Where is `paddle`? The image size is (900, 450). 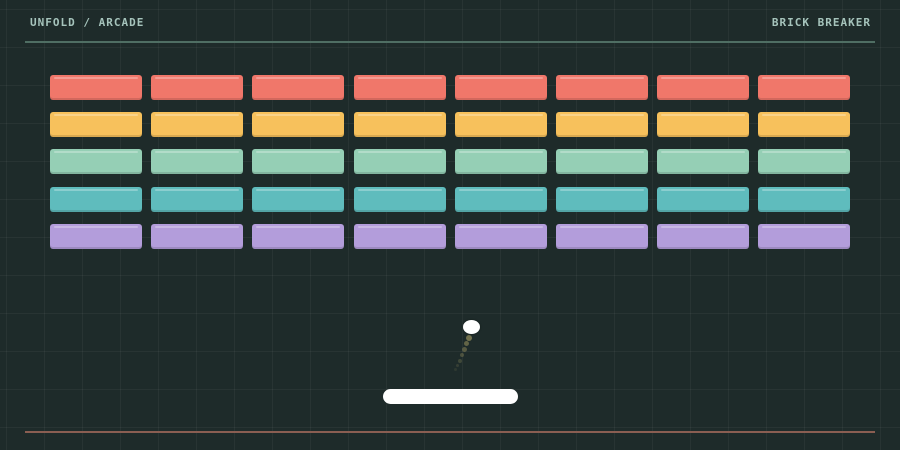
paddle is located at coordinates (450, 396).